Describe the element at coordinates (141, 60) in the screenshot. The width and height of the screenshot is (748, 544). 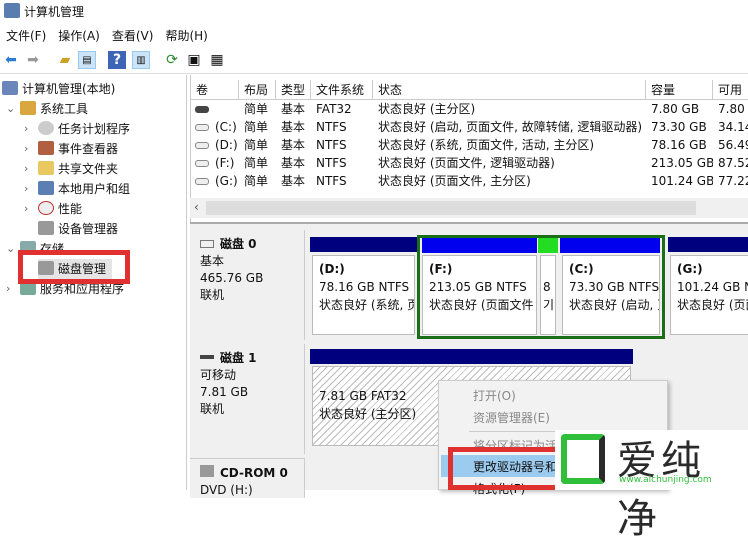
I see `show-action-icon: ▥` at that location.